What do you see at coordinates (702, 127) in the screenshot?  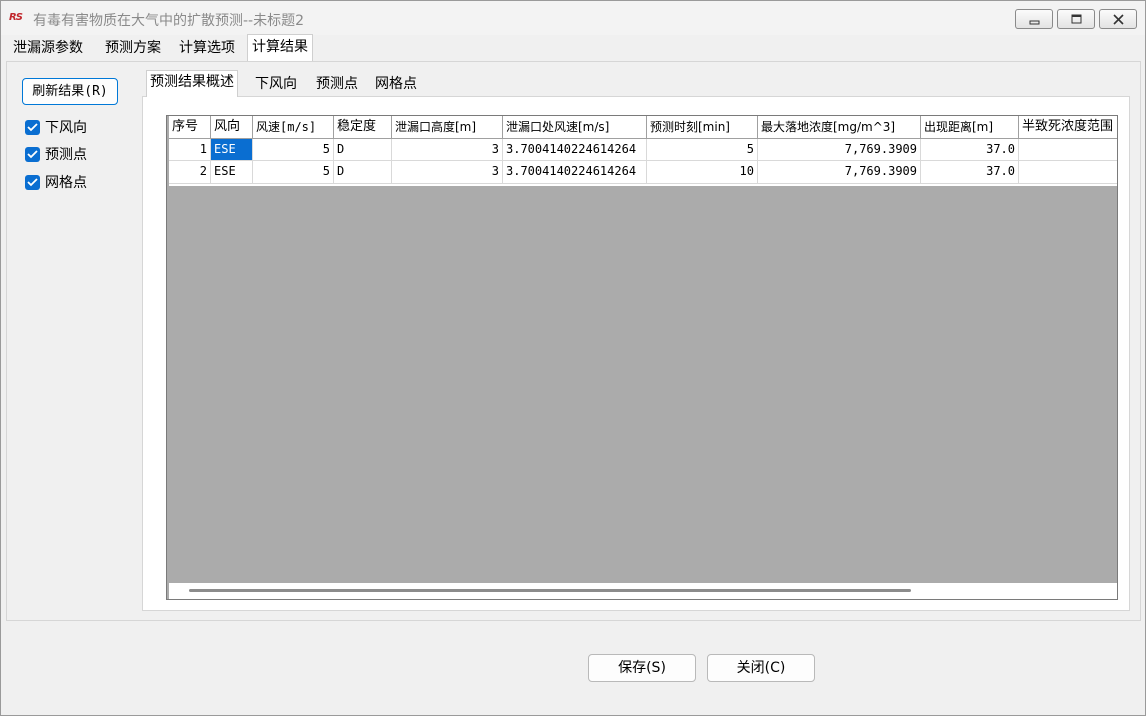 I see `column-header: 预测时刻[min]` at bounding box center [702, 127].